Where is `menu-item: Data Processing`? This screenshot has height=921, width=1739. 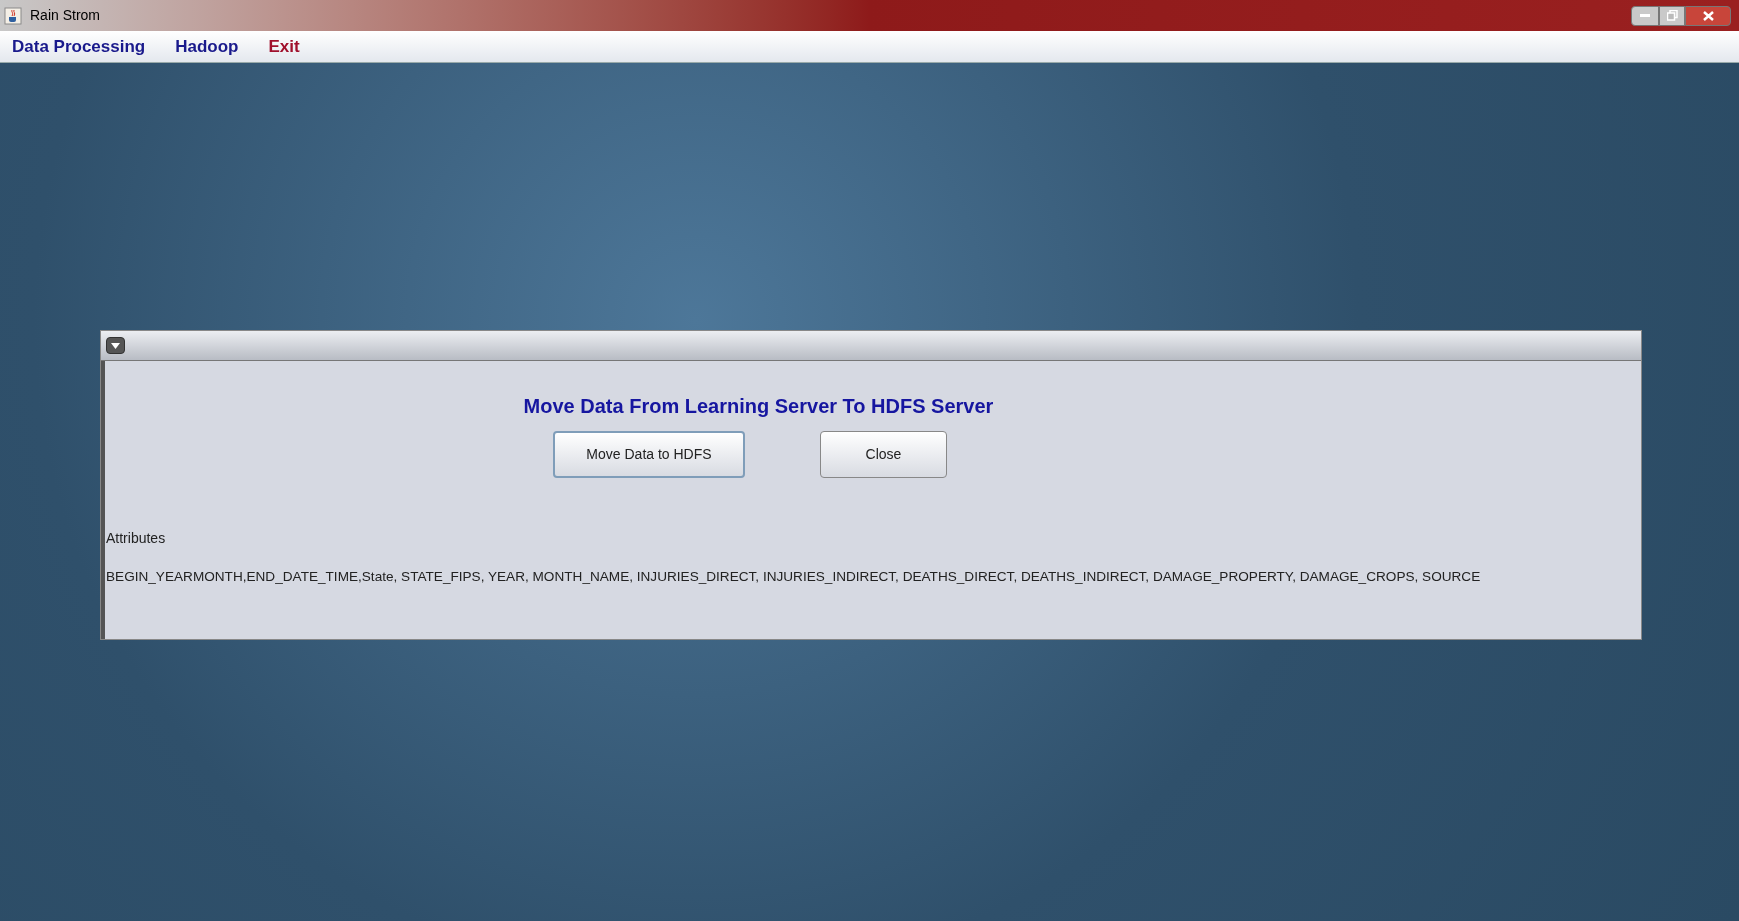
menu-item: Data Processing is located at coordinates (79, 46).